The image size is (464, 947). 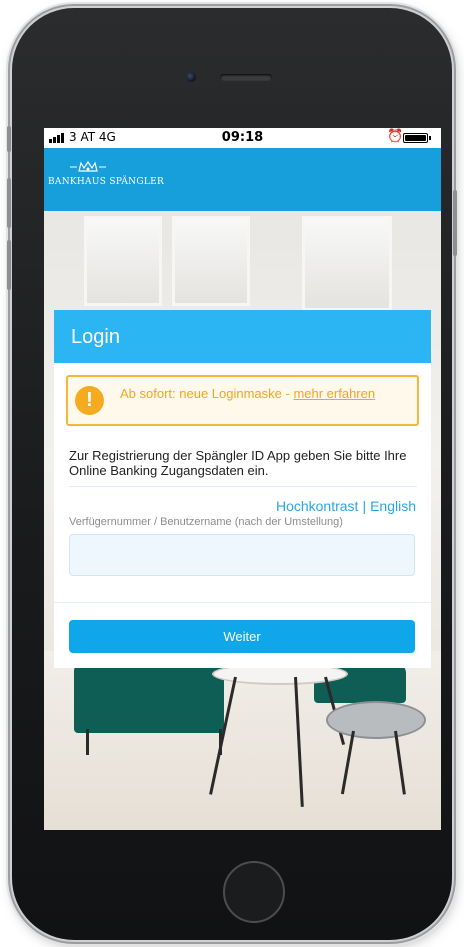 I want to click on display-options: Hochkontrast | English, so click(x=346, y=506).